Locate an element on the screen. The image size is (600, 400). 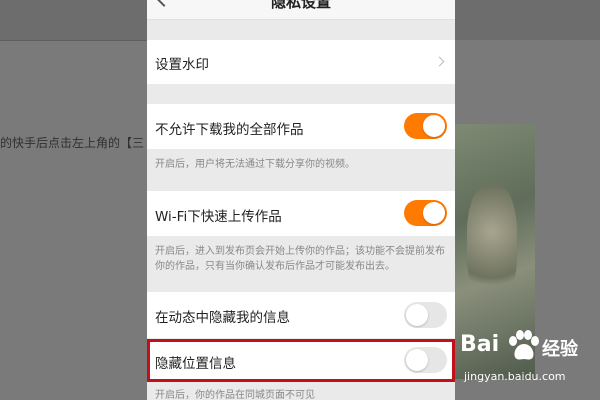
toggle-hide-location is located at coordinates (425, 360).